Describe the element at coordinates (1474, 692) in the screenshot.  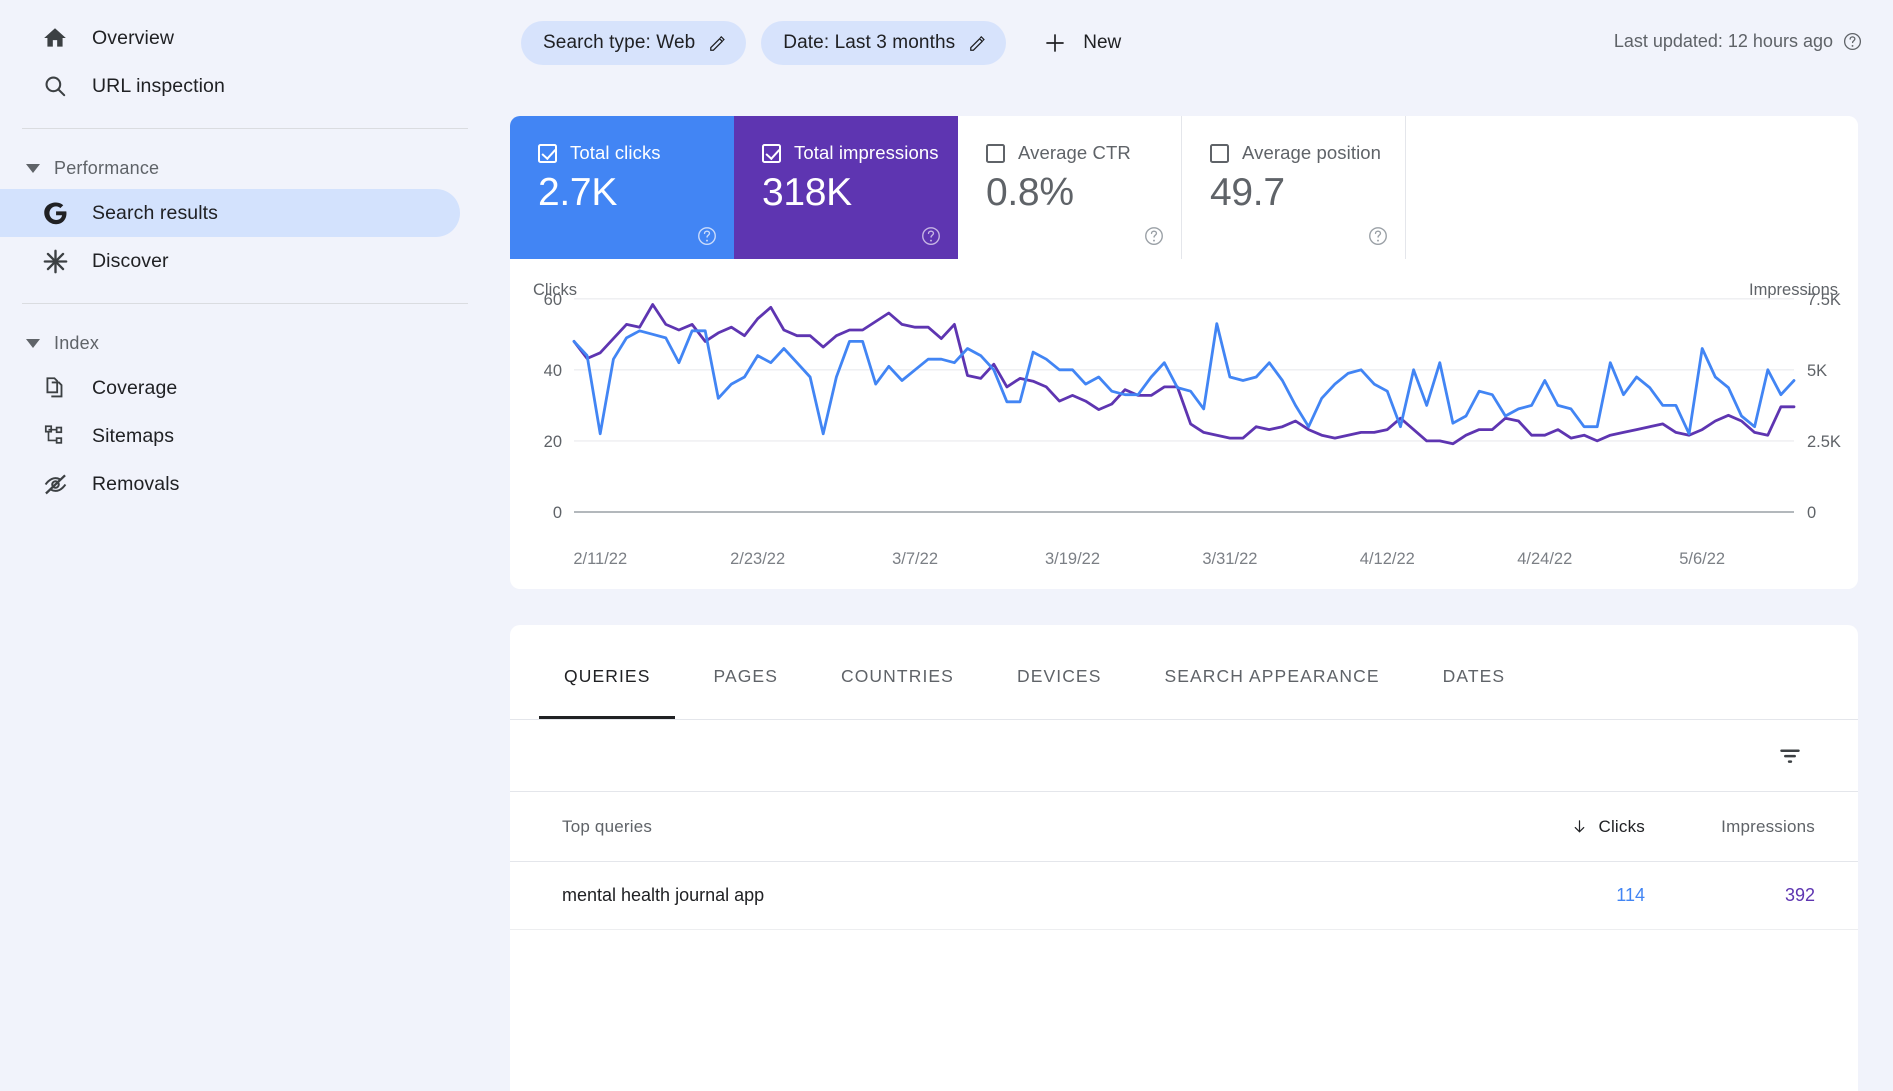
I see `tab-dates: DATES` at that location.